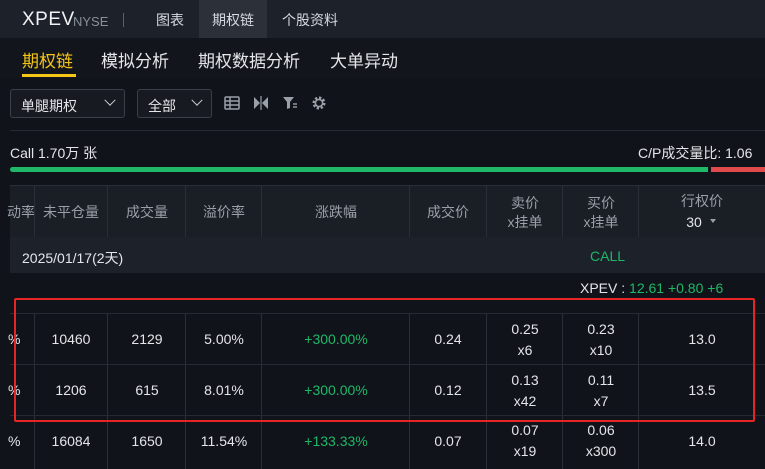  I want to click on underlying-name: XPEV :, so click(603, 288).